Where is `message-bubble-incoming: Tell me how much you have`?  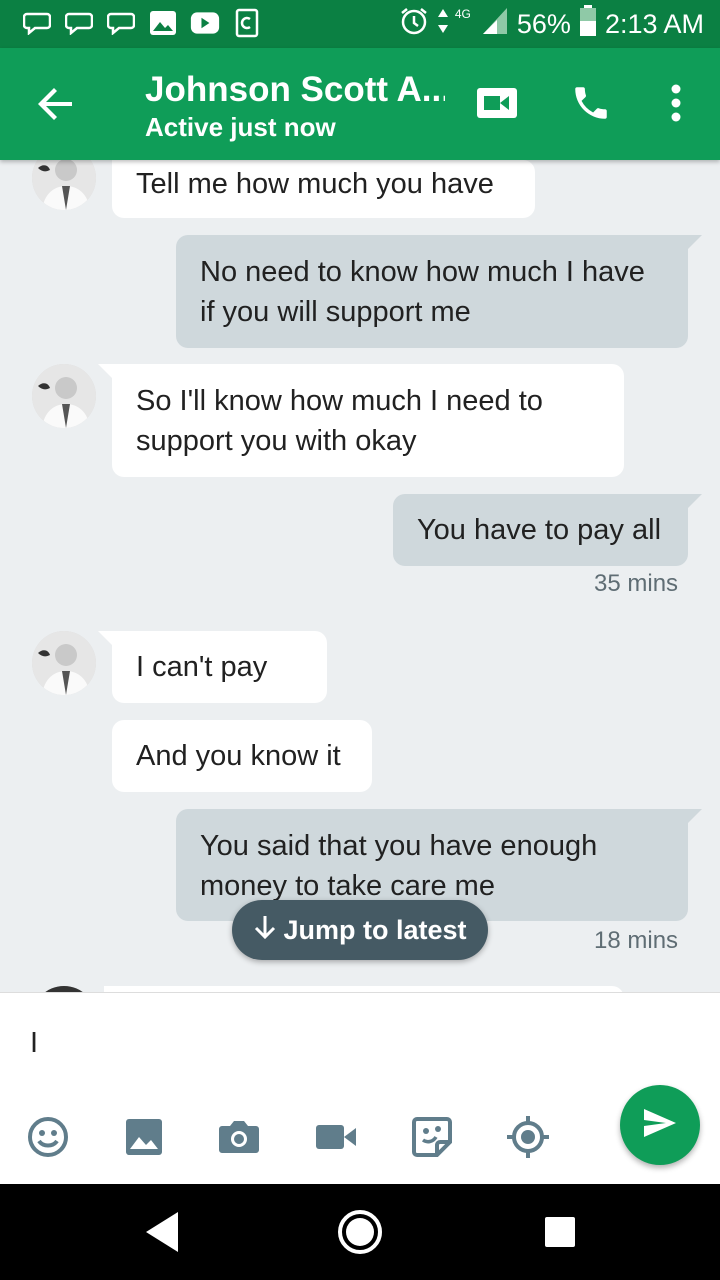
message-bubble-incoming: Tell me how much you have is located at coordinates (323, 189).